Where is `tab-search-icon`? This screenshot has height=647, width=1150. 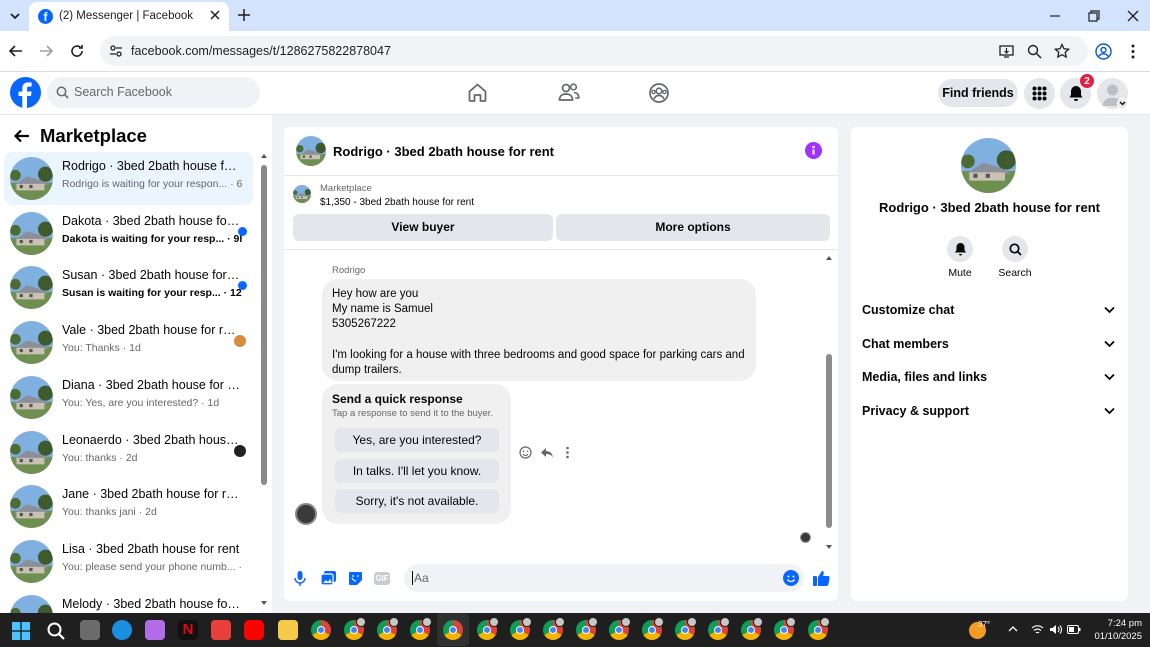 tab-search-icon is located at coordinates (15, 16).